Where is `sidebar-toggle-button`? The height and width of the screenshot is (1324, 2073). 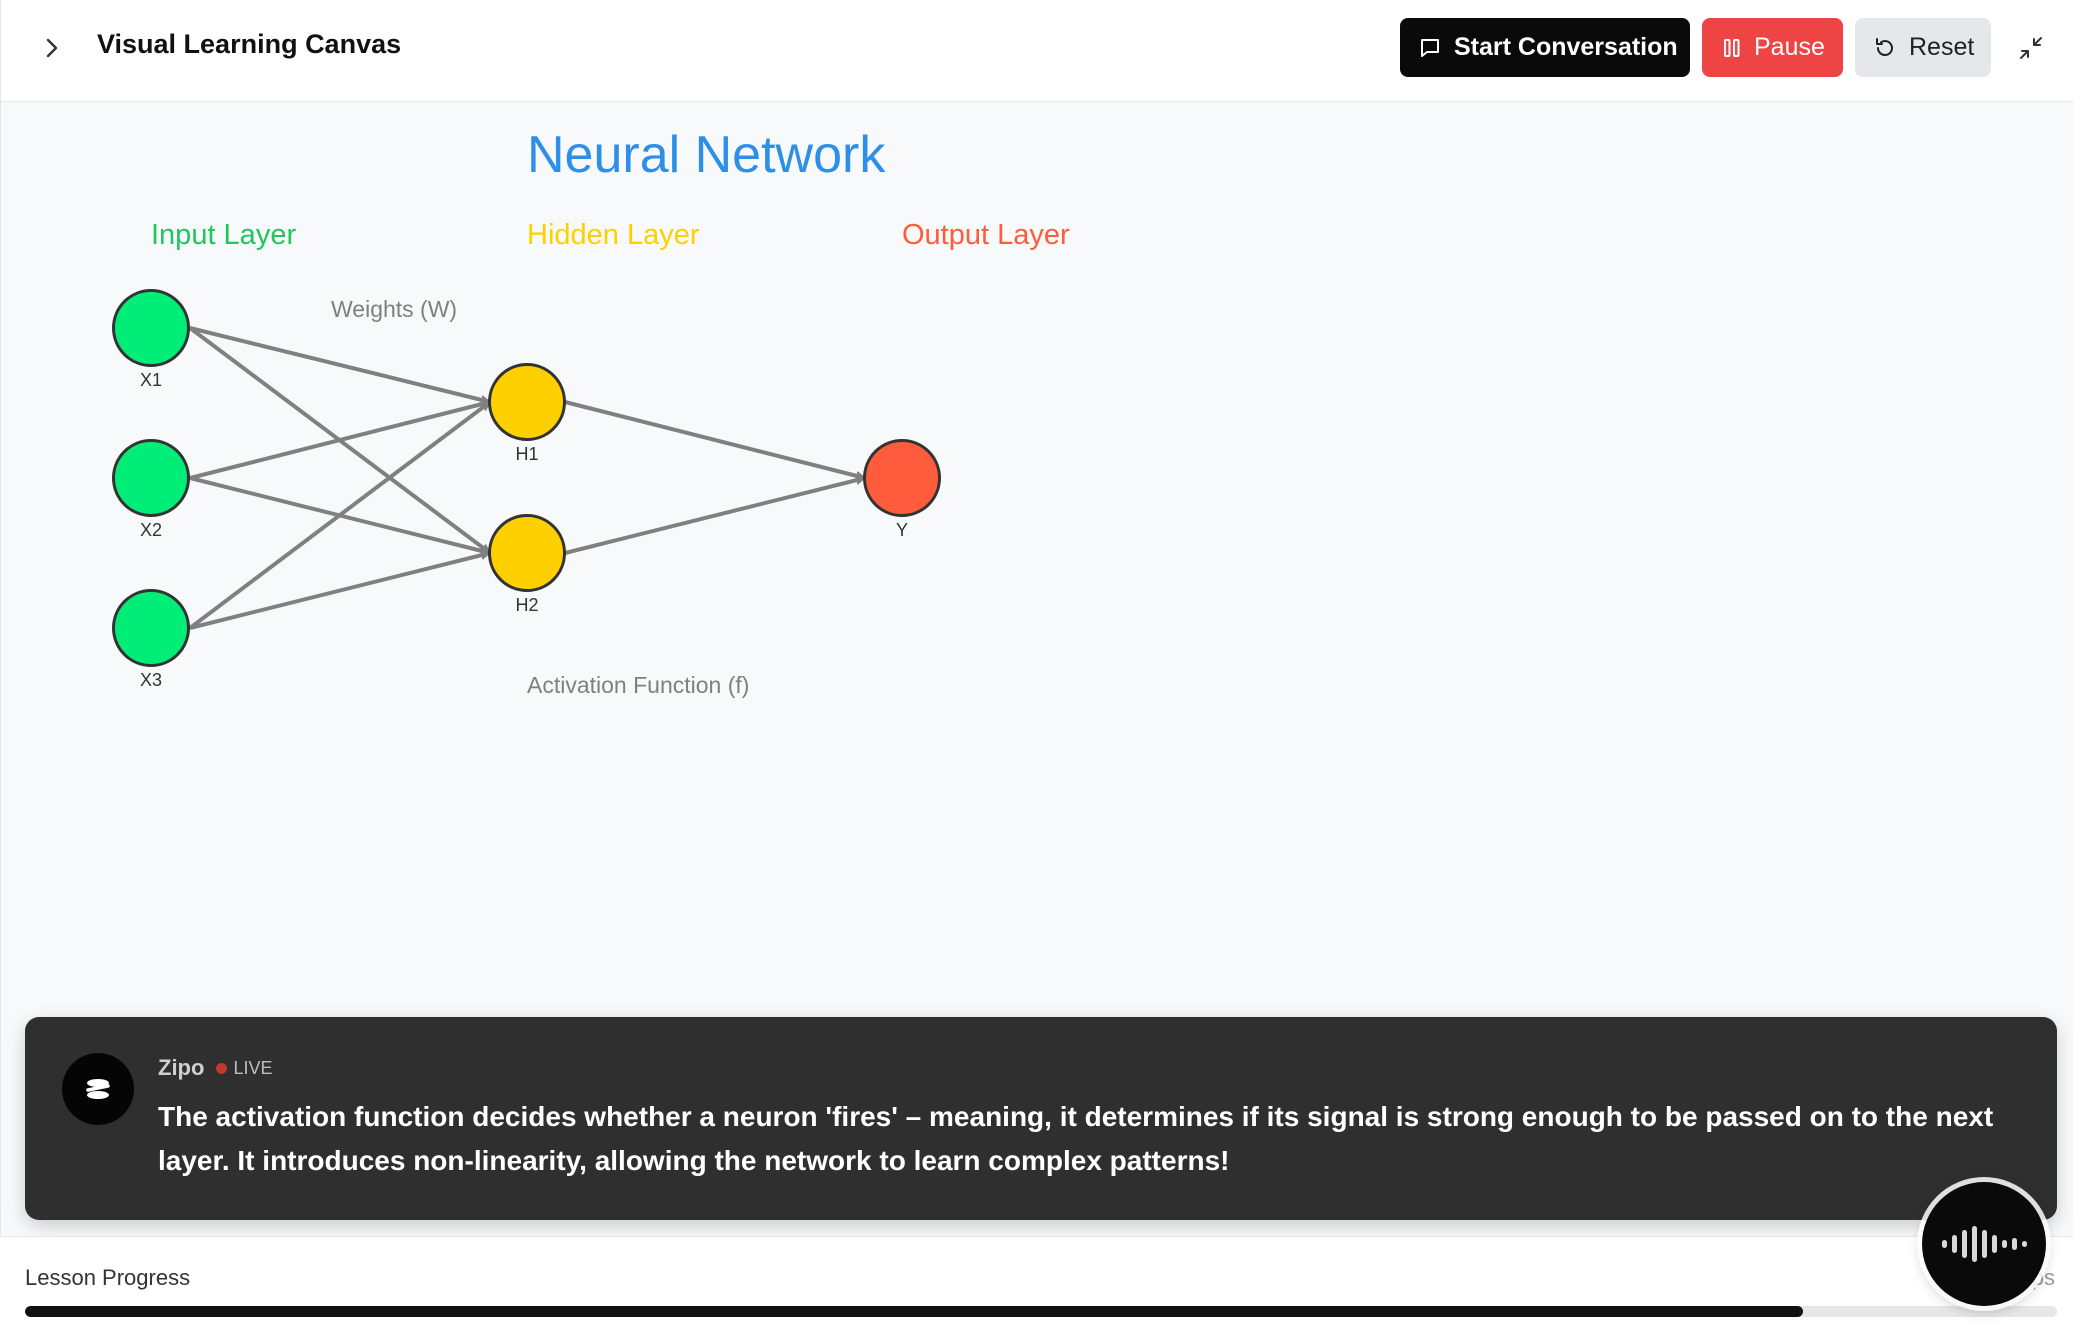 sidebar-toggle-button is located at coordinates (52, 48).